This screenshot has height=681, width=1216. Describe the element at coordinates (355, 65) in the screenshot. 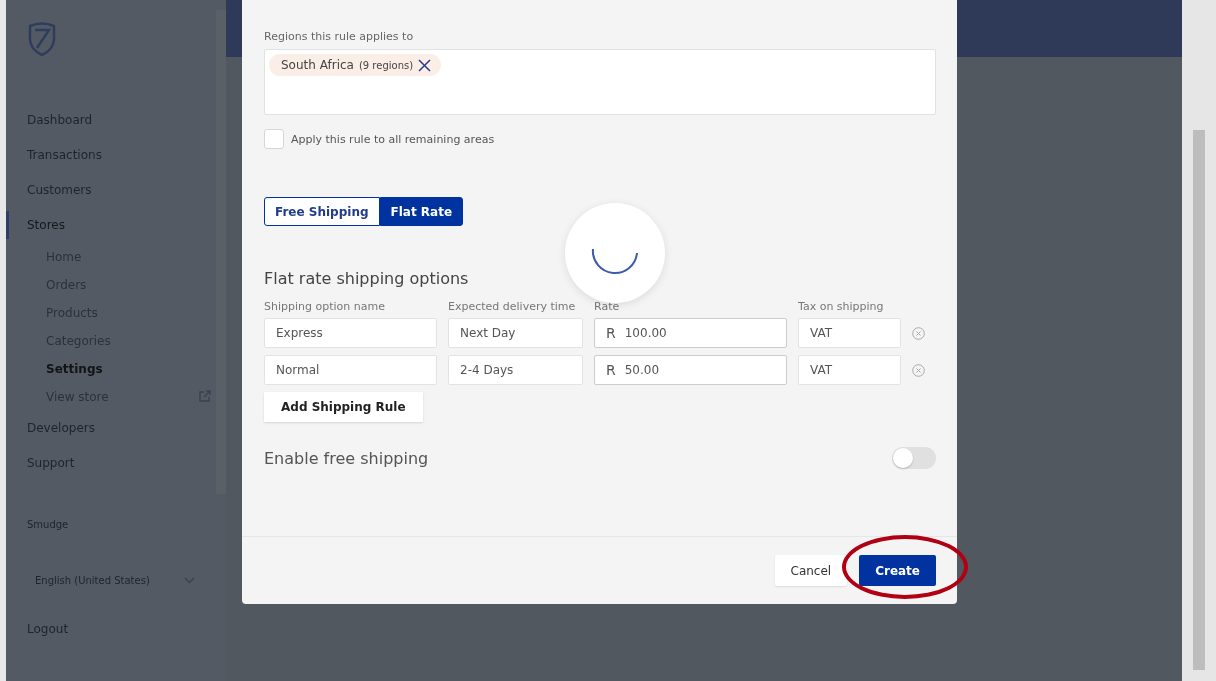

I see `region-tag: South Africa (9 regions)` at that location.